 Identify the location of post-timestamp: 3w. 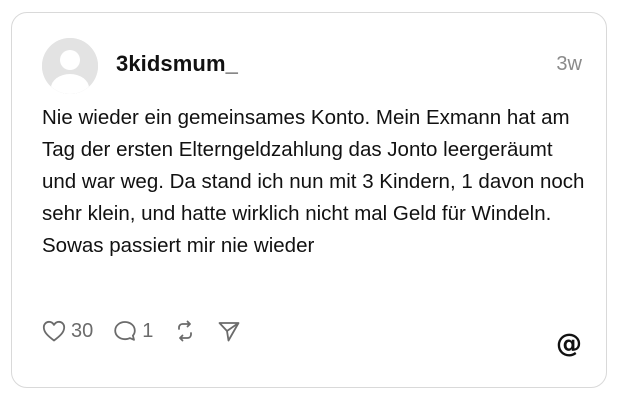
(569, 64).